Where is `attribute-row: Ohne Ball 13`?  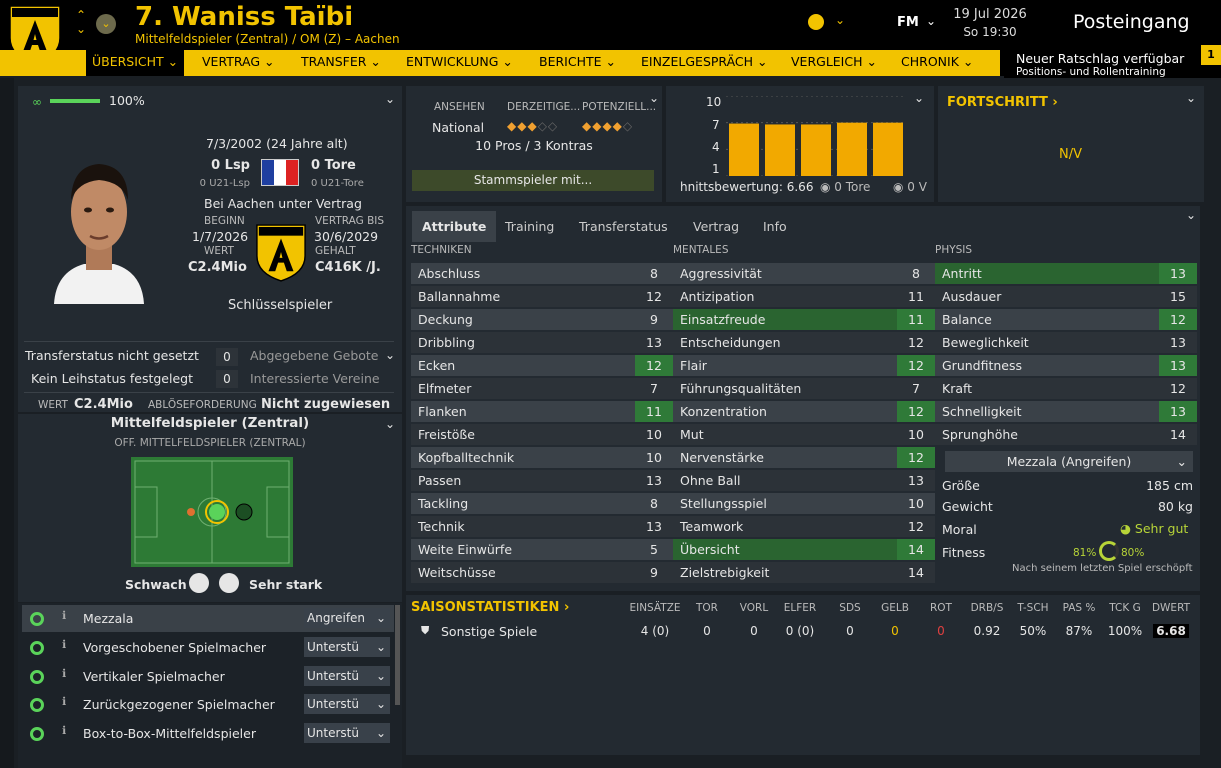 attribute-row: Ohne Ball 13 is located at coordinates (804, 481).